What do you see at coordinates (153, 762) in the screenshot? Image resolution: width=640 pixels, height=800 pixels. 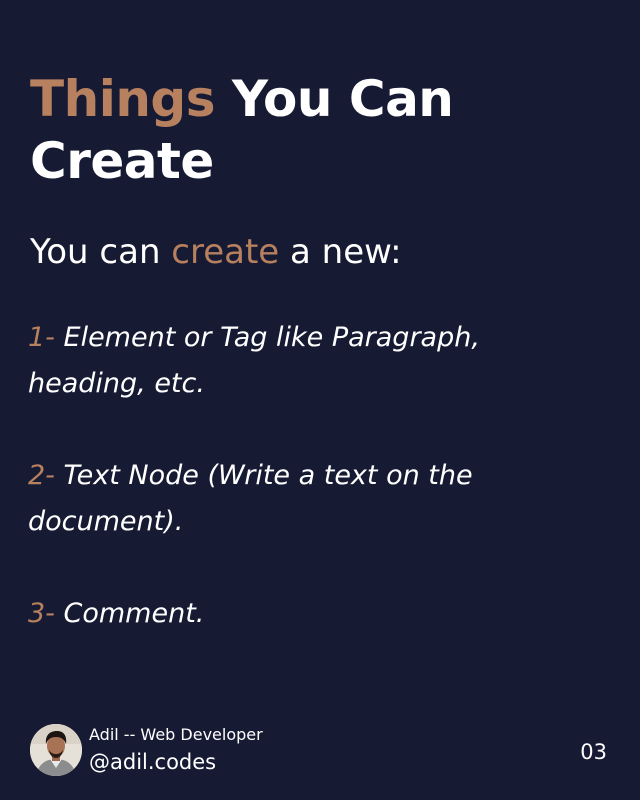 I see `author-handle: @adil.codes` at bounding box center [153, 762].